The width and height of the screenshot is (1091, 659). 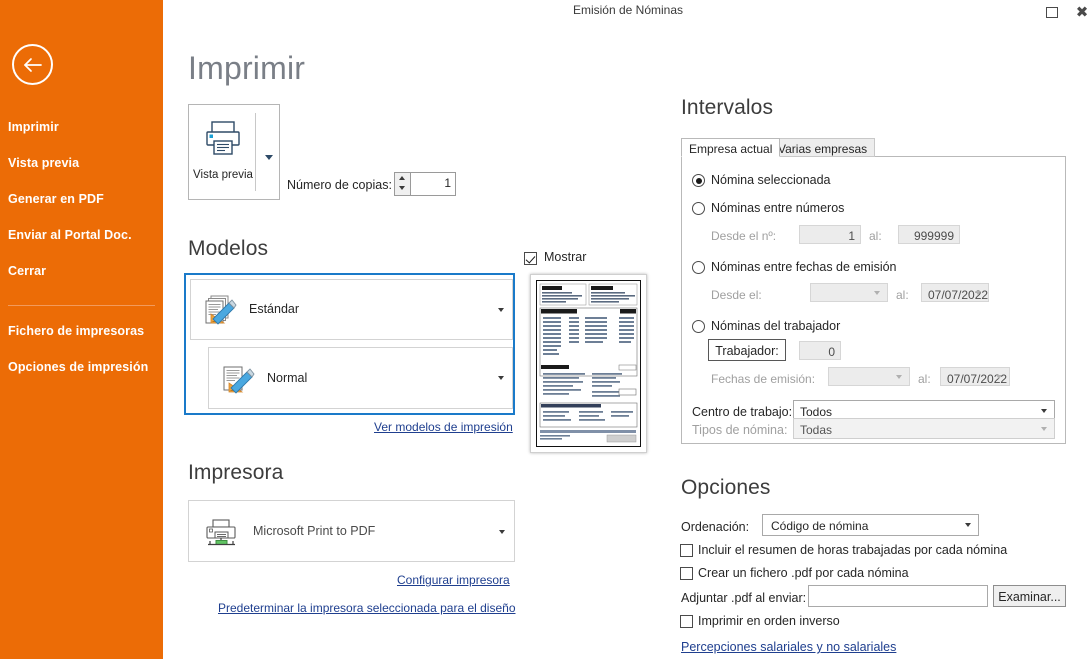 I want to click on intervalos-heading: Intervalos, so click(x=727, y=107).